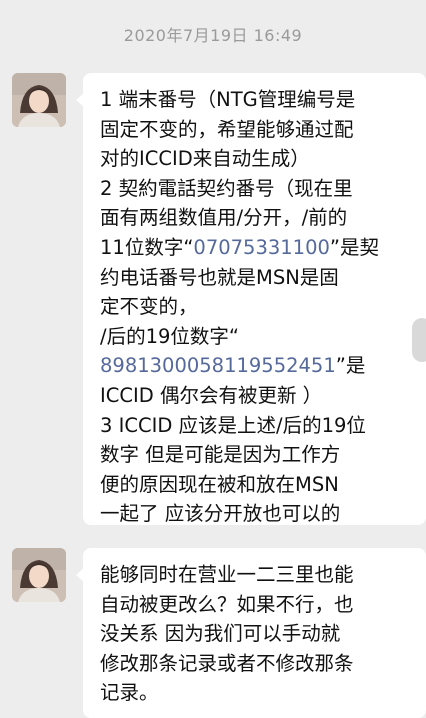  I want to click on message-text: ”是契, so click(354, 247).